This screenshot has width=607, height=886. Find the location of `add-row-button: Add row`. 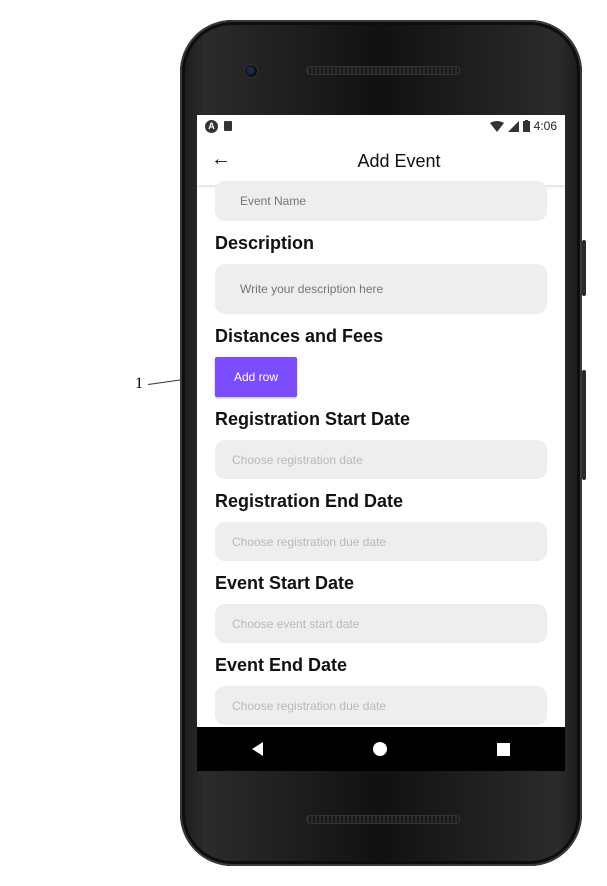

add-row-button: Add row is located at coordinates (256, 377).